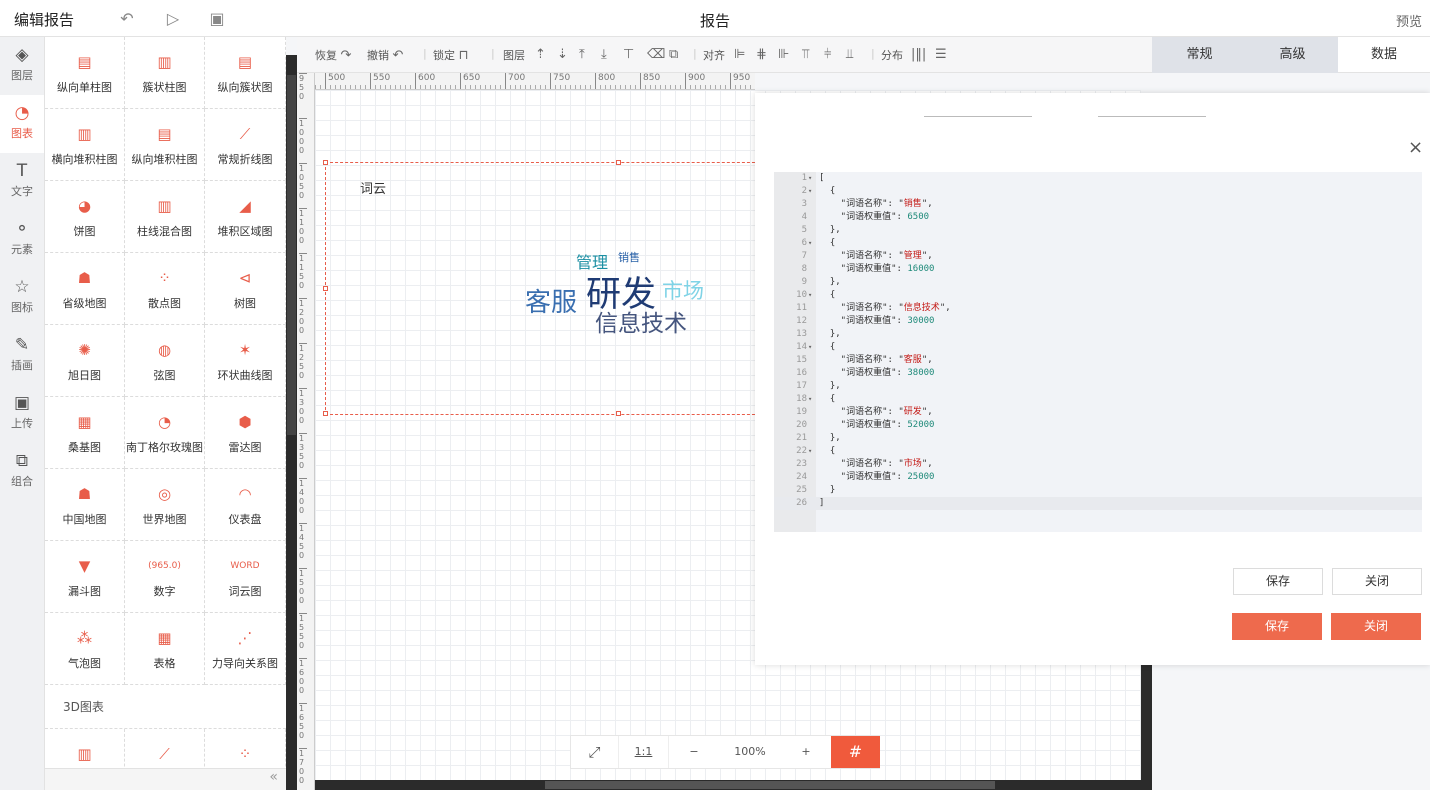 This screenshot has width=1430, height=790. Describe the element at coordinates (1278, 581) in the screenshot. I see `save-button: 保存` at that location.